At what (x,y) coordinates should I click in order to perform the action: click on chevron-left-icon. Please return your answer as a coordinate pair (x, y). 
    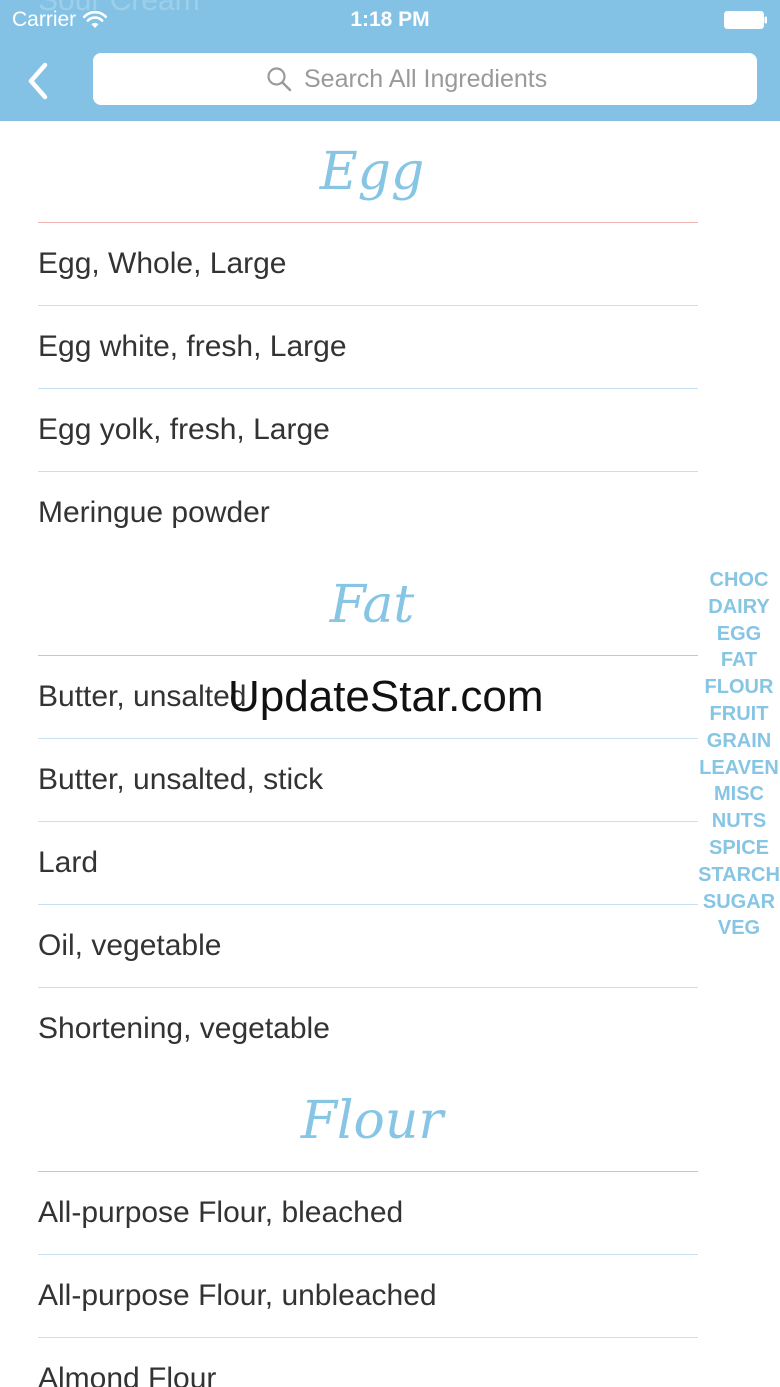
    Looking at the image, I should click on (38, 81).